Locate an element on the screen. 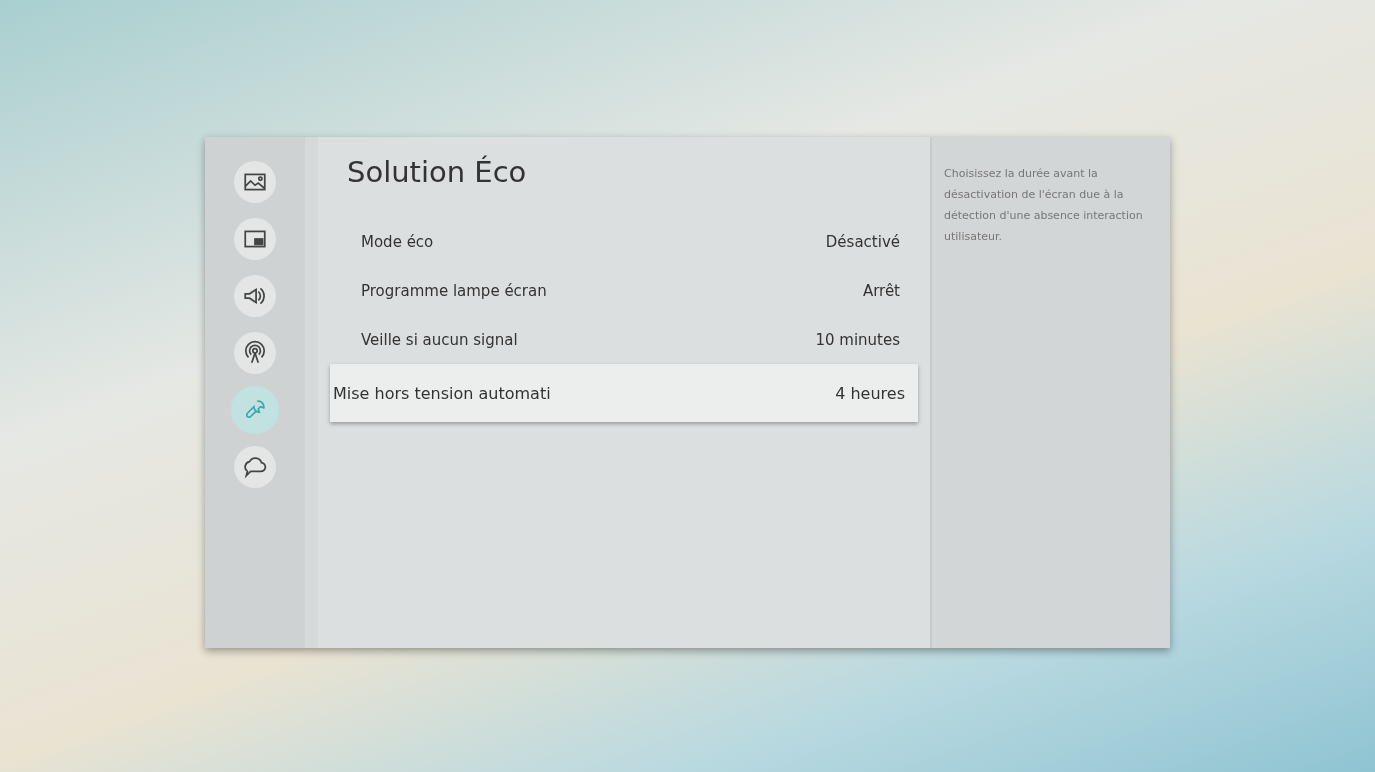  cloud-icon is located at coordinates (255, 467).